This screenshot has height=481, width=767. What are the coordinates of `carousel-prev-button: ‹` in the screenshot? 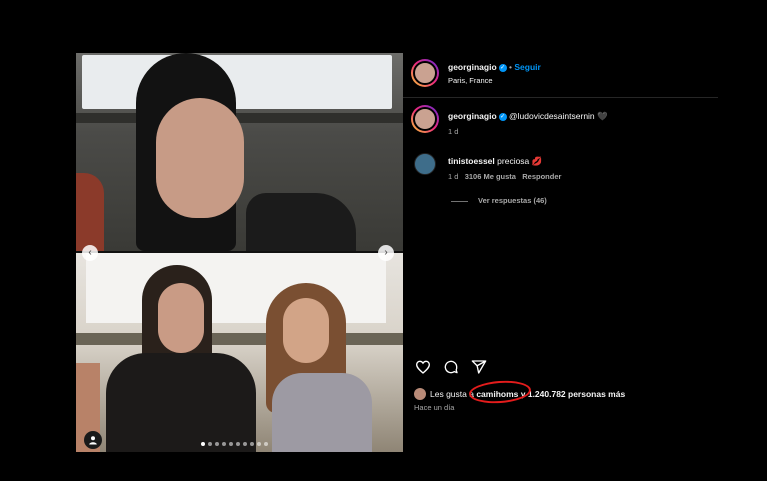 It's located at (90, 253).